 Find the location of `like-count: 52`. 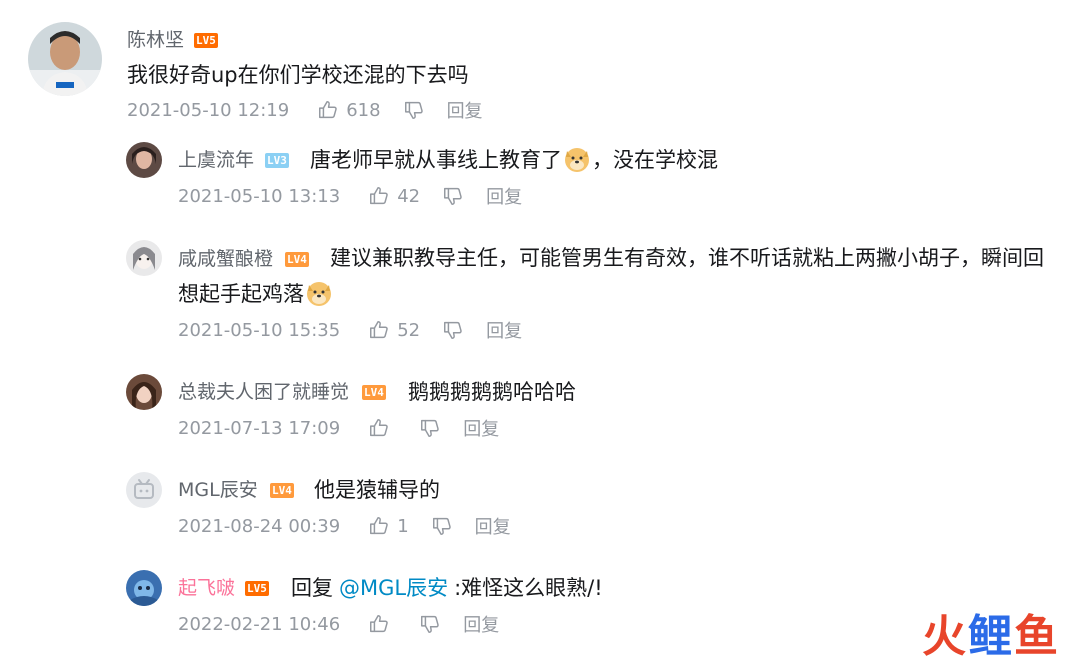

like-count: 52 is located at coordinates (409, 330).